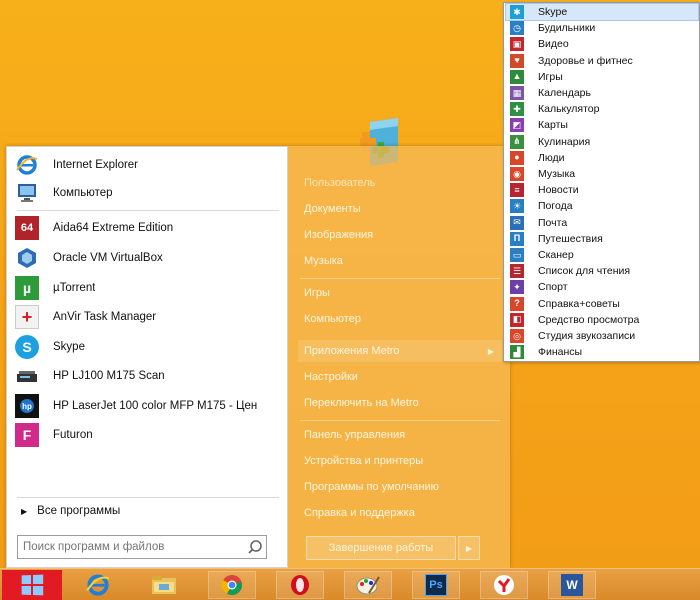 Image resolution: width=700 pixels, height=600 pixels. What do you see at coordinates (504, 585) in the screenshot?
I see `taskbar-yandex-browser` at bounding box center [504, 585].